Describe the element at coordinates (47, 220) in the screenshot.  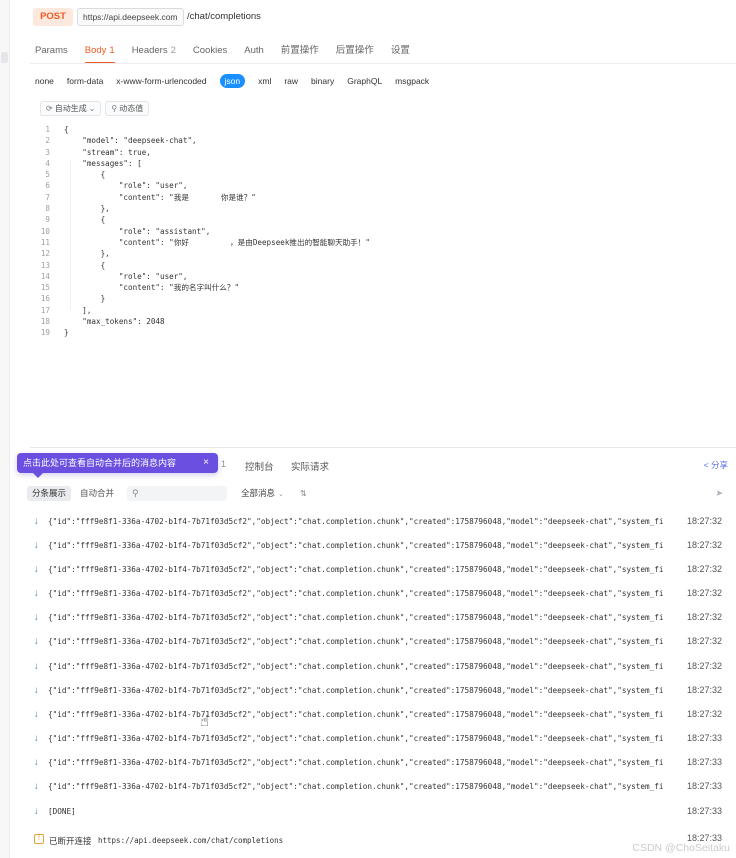
I see `line-number: 9` at that location.